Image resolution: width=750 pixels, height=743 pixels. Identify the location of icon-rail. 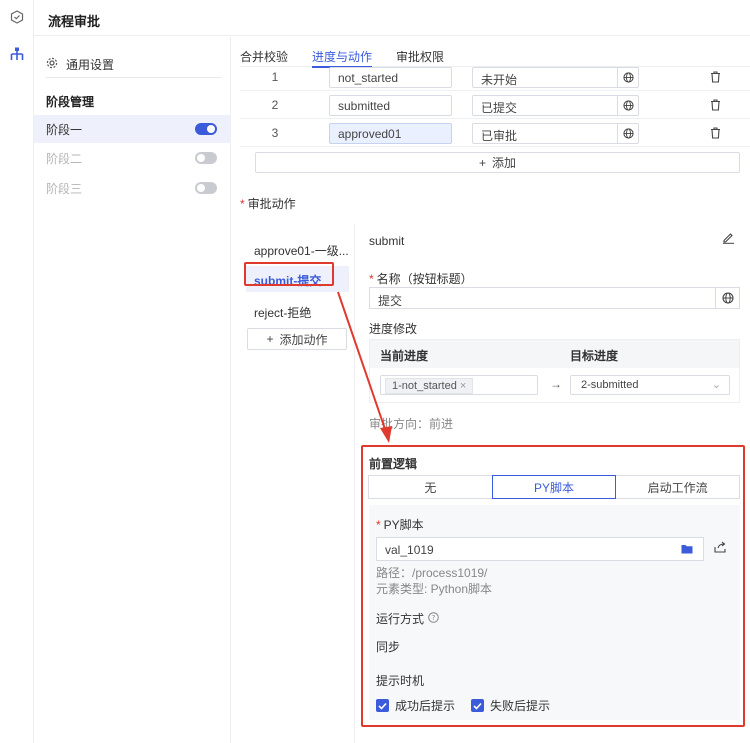
(17, 371).